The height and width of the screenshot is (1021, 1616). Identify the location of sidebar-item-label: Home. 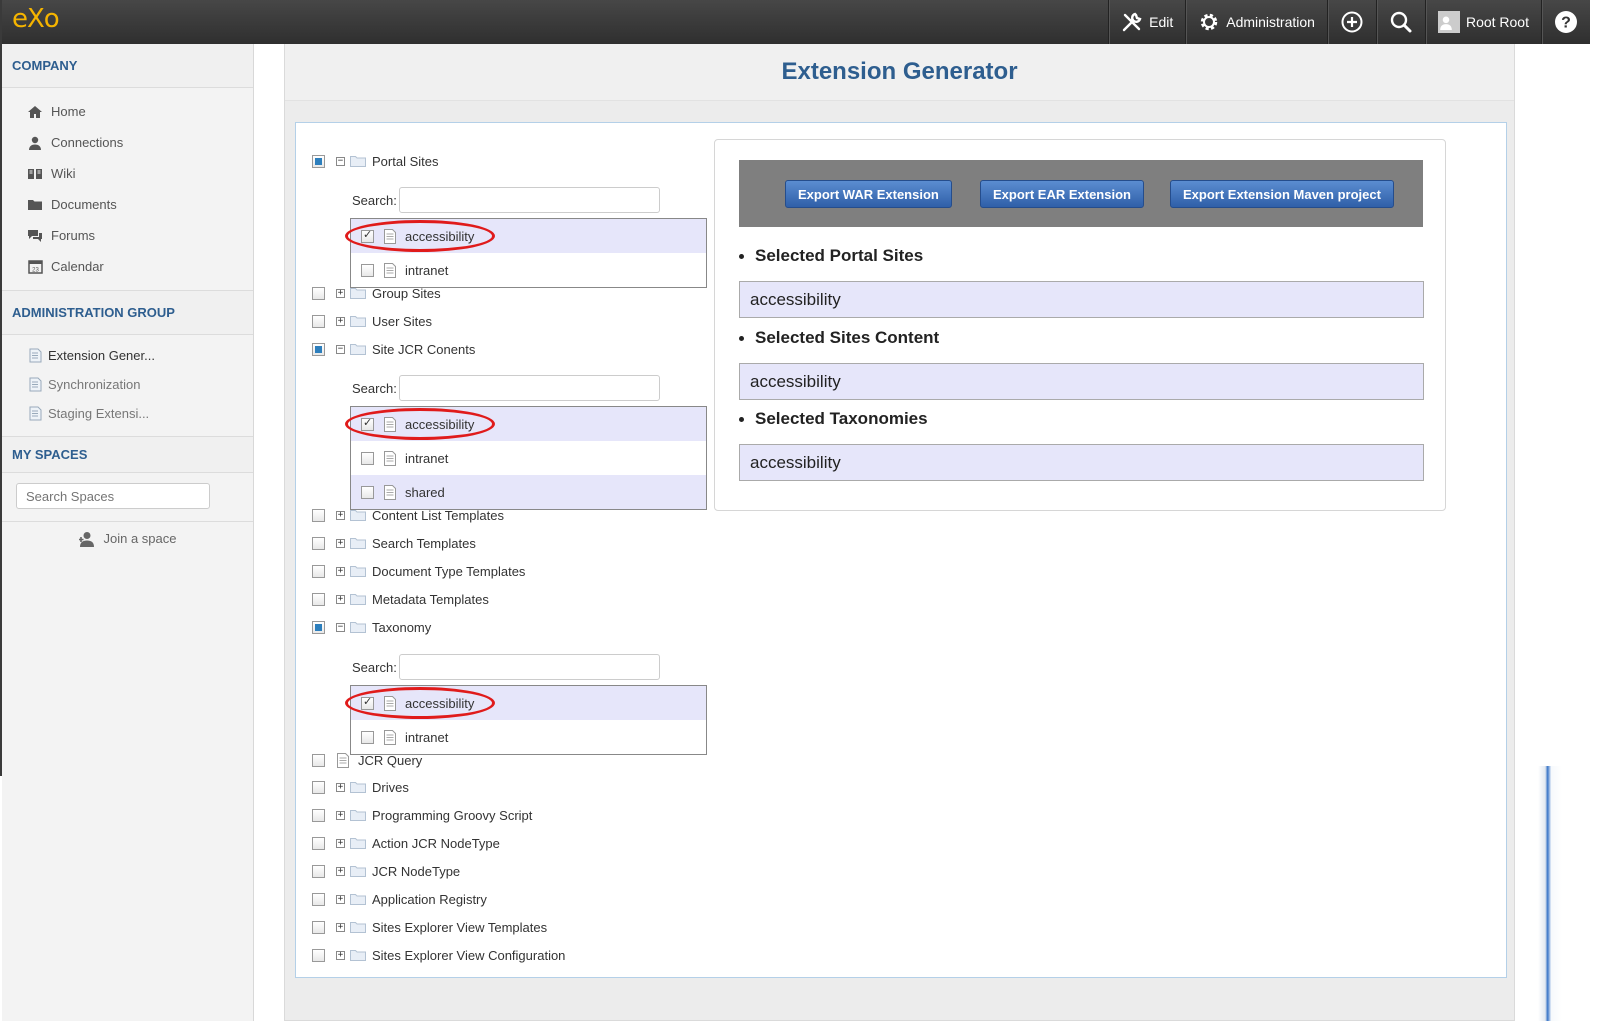
(68, 111).